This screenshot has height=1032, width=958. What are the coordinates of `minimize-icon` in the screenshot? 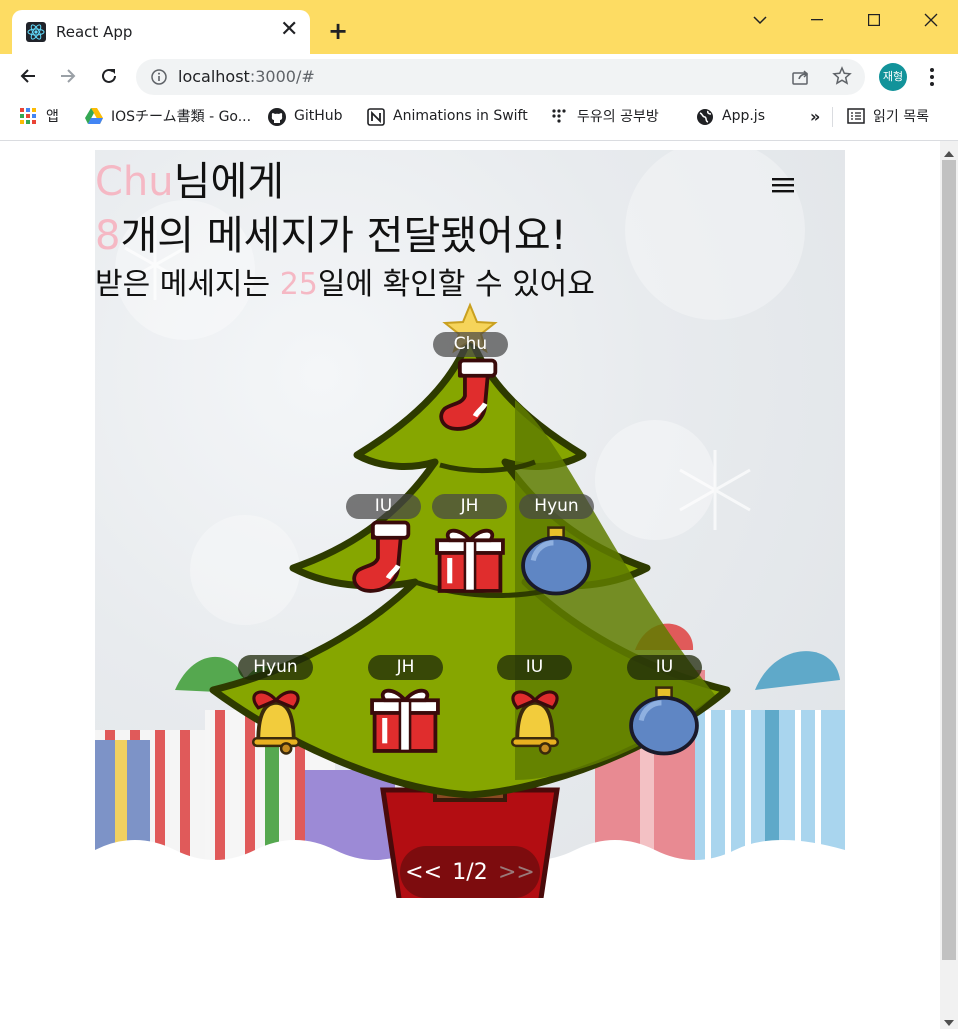 It's located at (816, 20).